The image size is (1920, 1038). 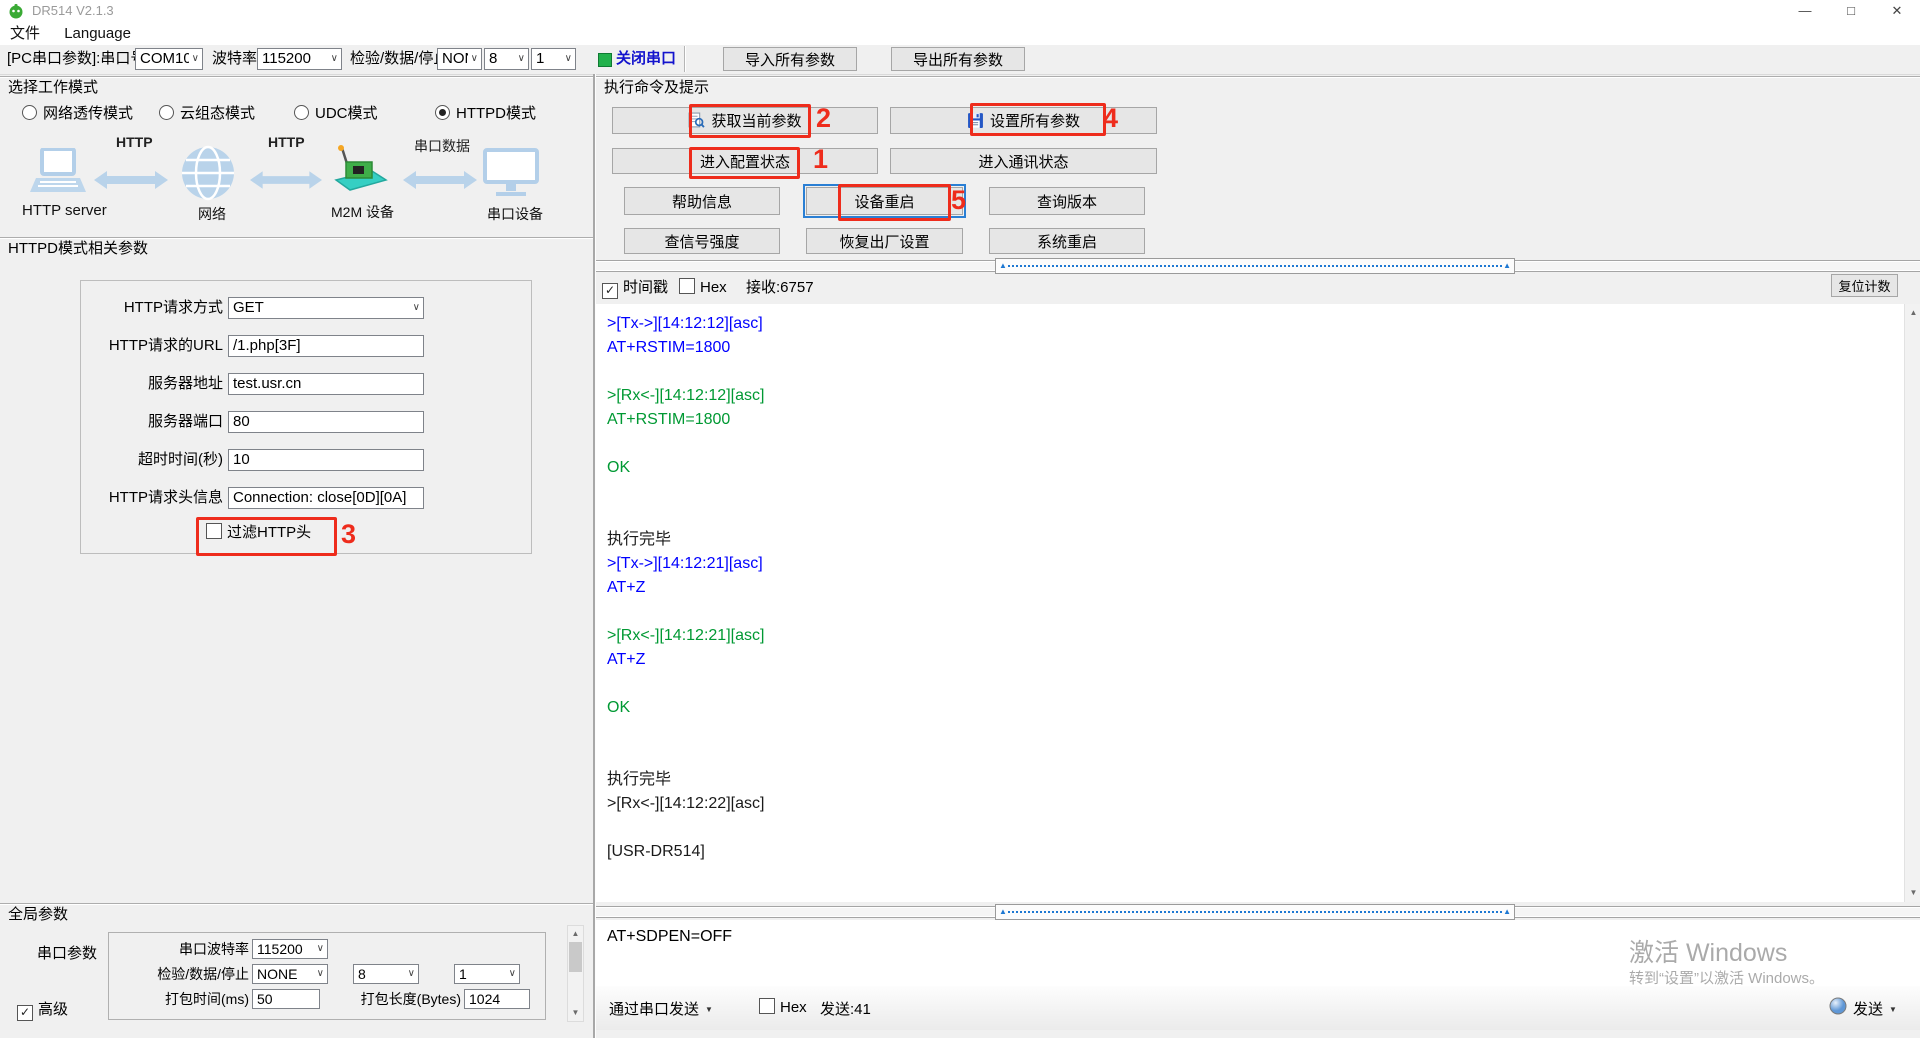 I want to click on system-restart-button: 系统重启, so click(x=1067, y=241).